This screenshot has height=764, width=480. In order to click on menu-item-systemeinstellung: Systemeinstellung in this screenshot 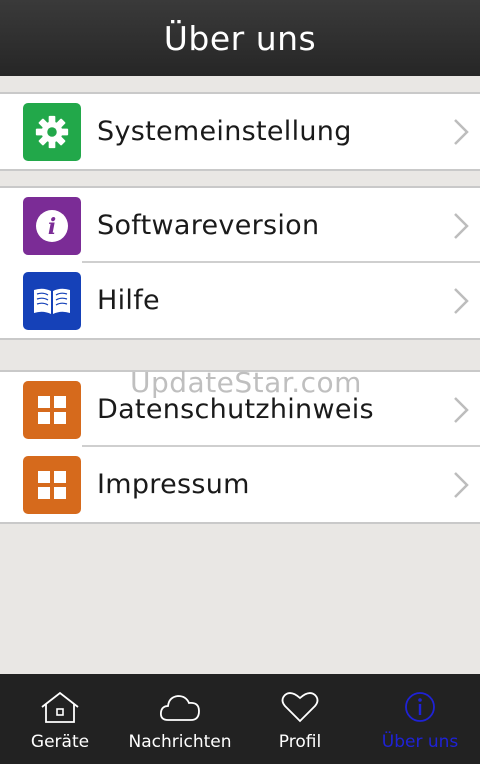, I will do `click(240, 131)`.